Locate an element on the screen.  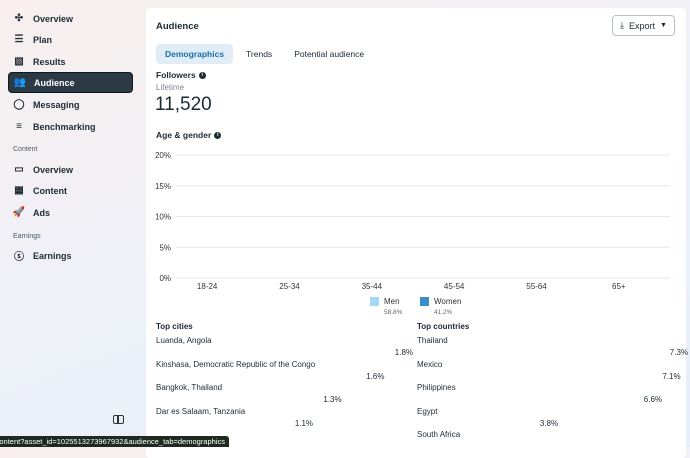
monitor-icon: ▭ is located at coordinates (19, 169).